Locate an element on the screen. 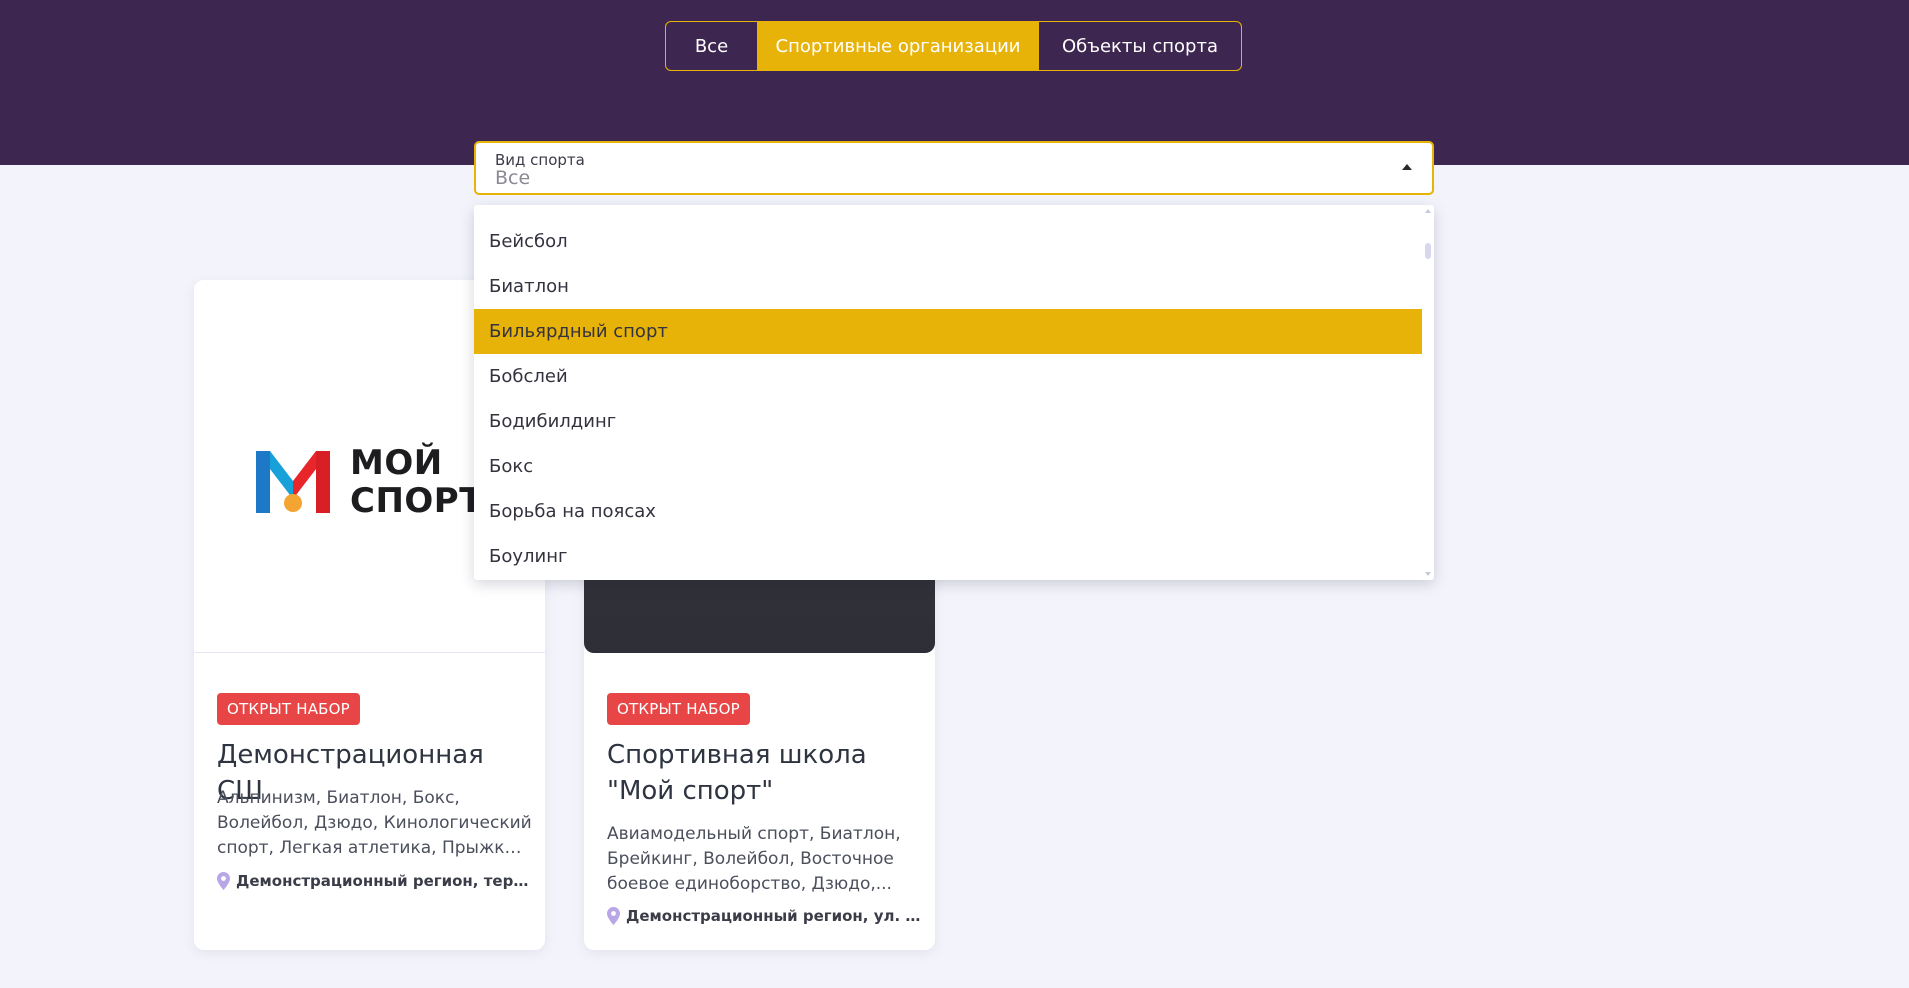 Image resolution: width=1909 pixels, height=988 pixels. dropdown-option: Борьба на поясах is located at coordinates (948, 511).